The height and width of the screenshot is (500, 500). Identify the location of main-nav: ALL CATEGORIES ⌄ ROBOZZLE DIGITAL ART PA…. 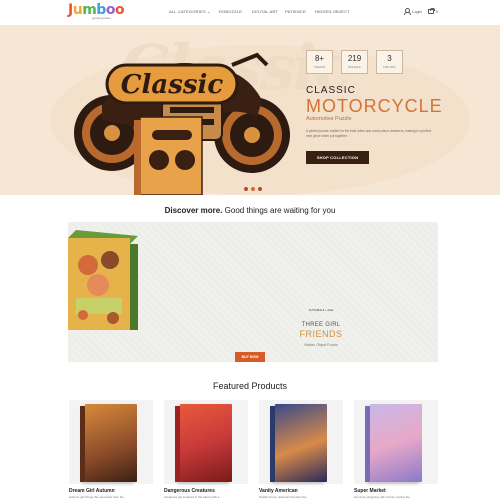
(262, 11).